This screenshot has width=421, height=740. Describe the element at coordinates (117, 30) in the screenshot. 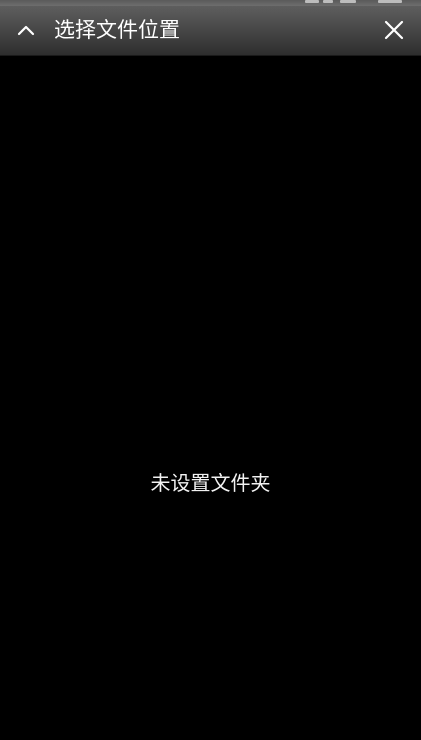

I see `page-title: 选择文件位置` at that location.